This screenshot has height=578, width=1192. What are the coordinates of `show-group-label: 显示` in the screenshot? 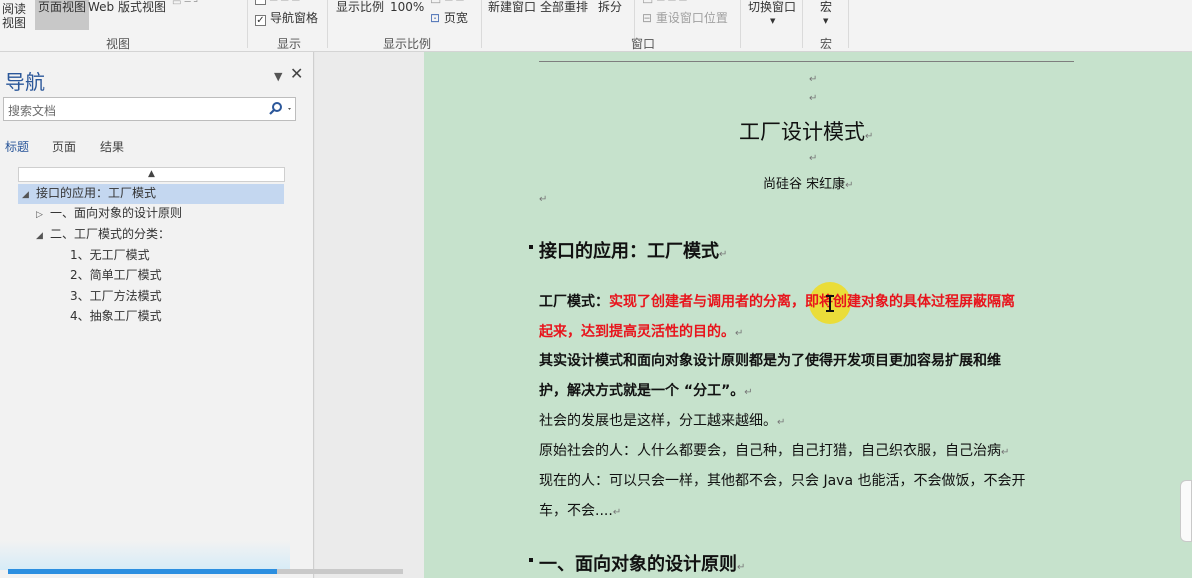 It's located at (289, 44).